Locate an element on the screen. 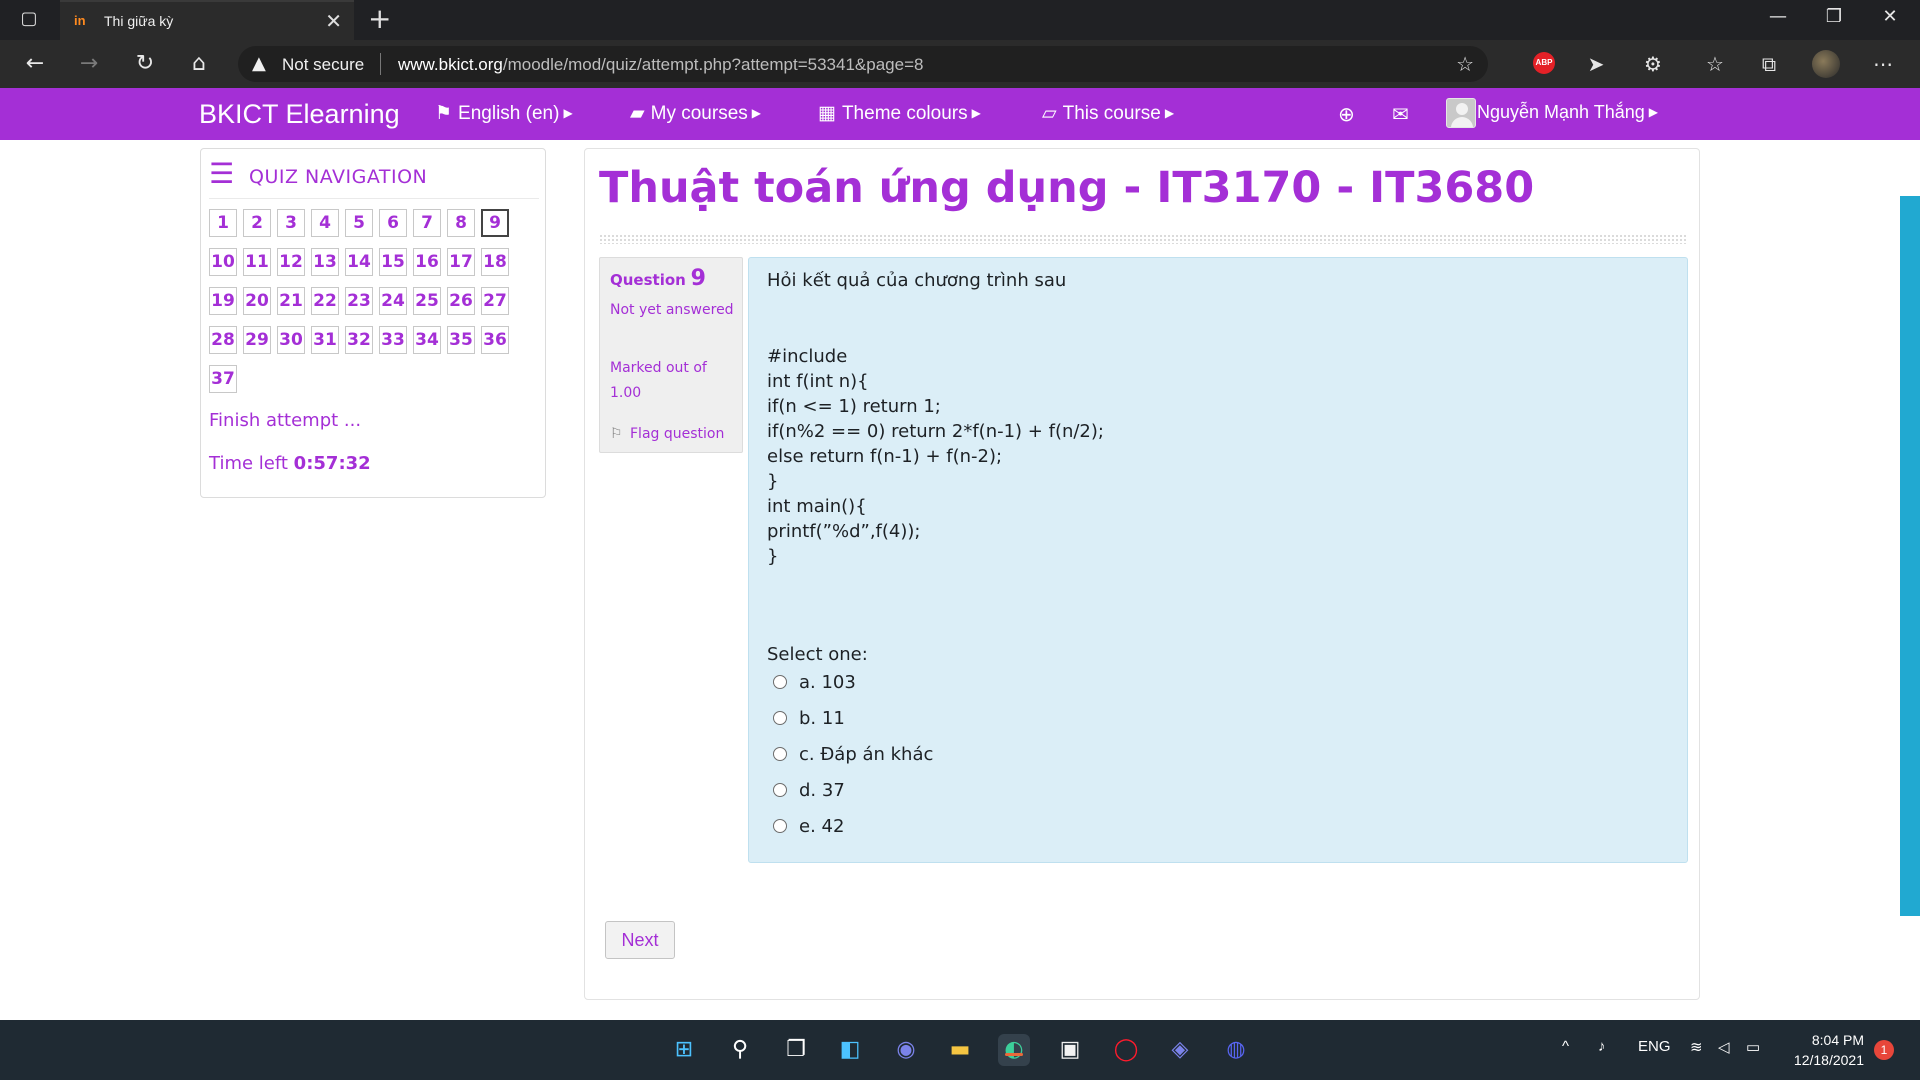  answer-option: b. 11 is located at coordinates (809, 720).